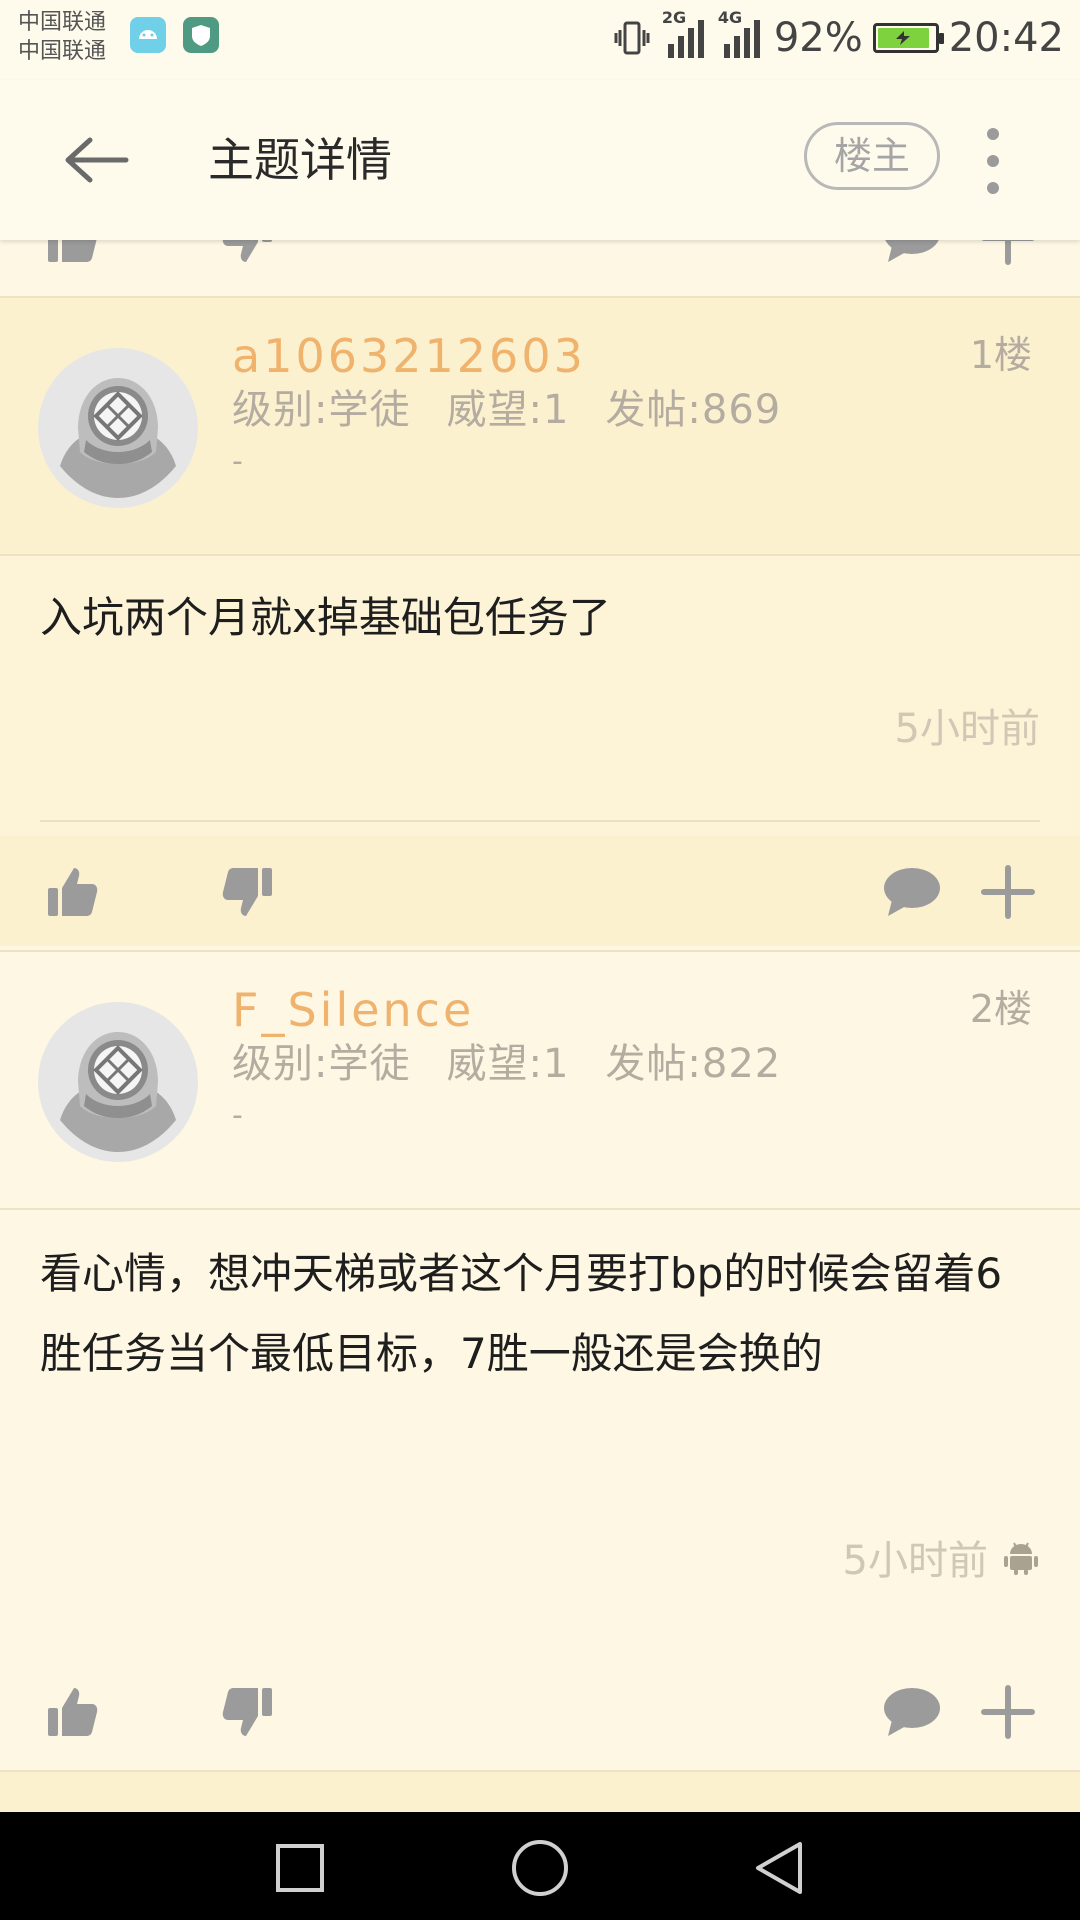 The image size is (1080, 1920). I want to click on post-header: F_Silence 级别:学徒 威望:1 发帖:822 - 2楼, so click(540, 1080).